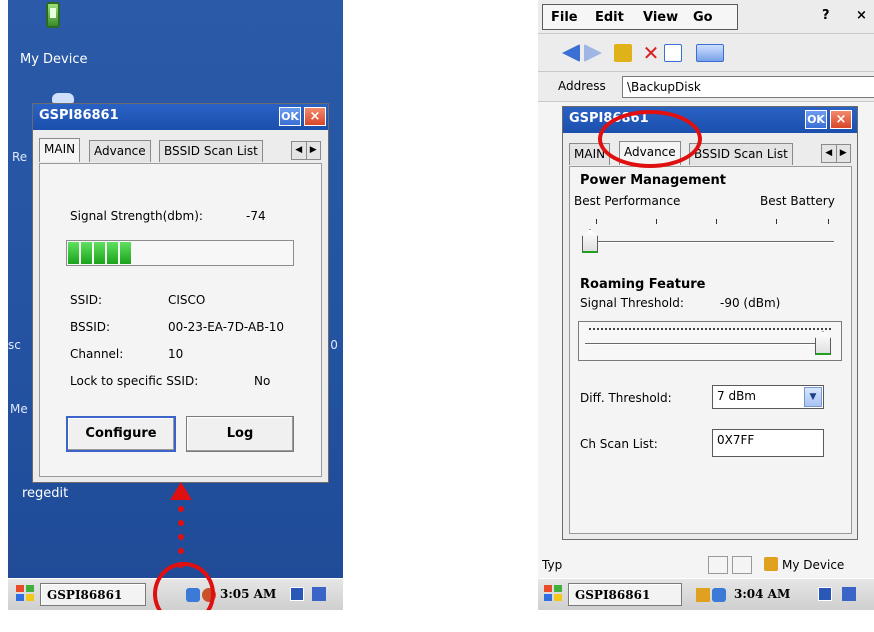 The height and width of the screenshot is (632, 874). What do you see at coordinates (609, 17) in the screenshot?
I see `menu-edit: Edit` at bounding box center [609, 17].